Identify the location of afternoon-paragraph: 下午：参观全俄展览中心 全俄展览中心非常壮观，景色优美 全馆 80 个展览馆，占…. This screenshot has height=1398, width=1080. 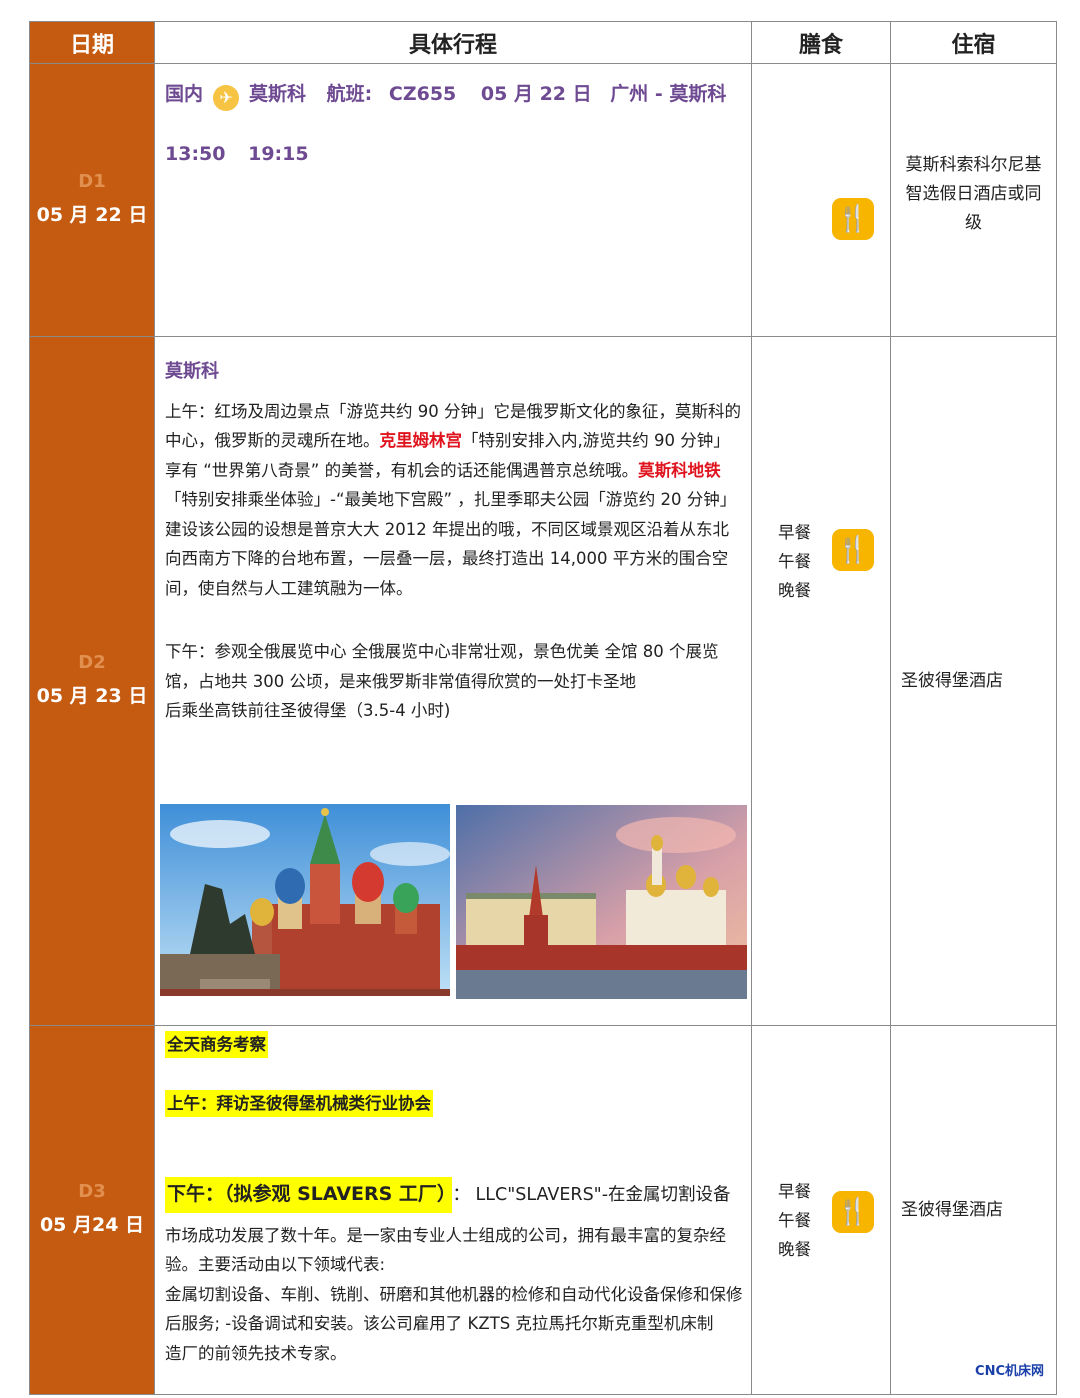
(454, 681).